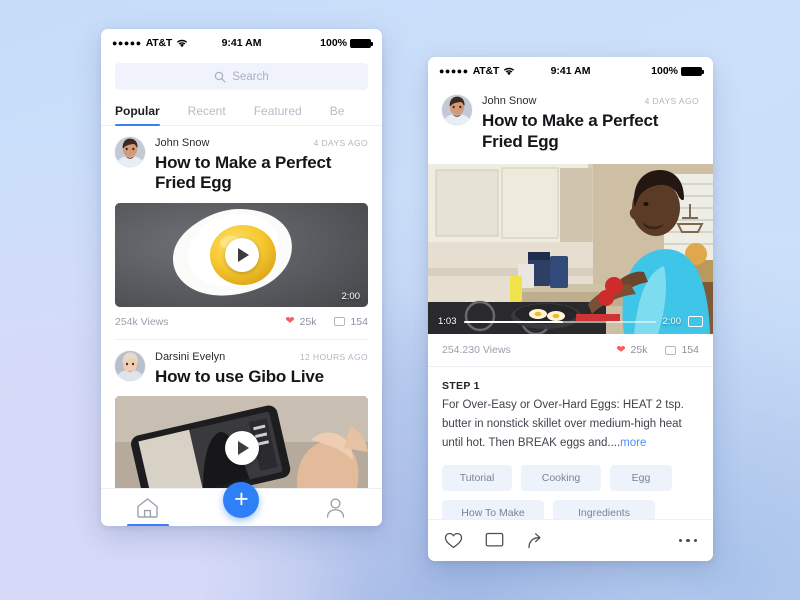  What do you see at coordinates (535, 540) in the screenshot?
I see `share-arrow-icon` at bounding box center [535, 540].